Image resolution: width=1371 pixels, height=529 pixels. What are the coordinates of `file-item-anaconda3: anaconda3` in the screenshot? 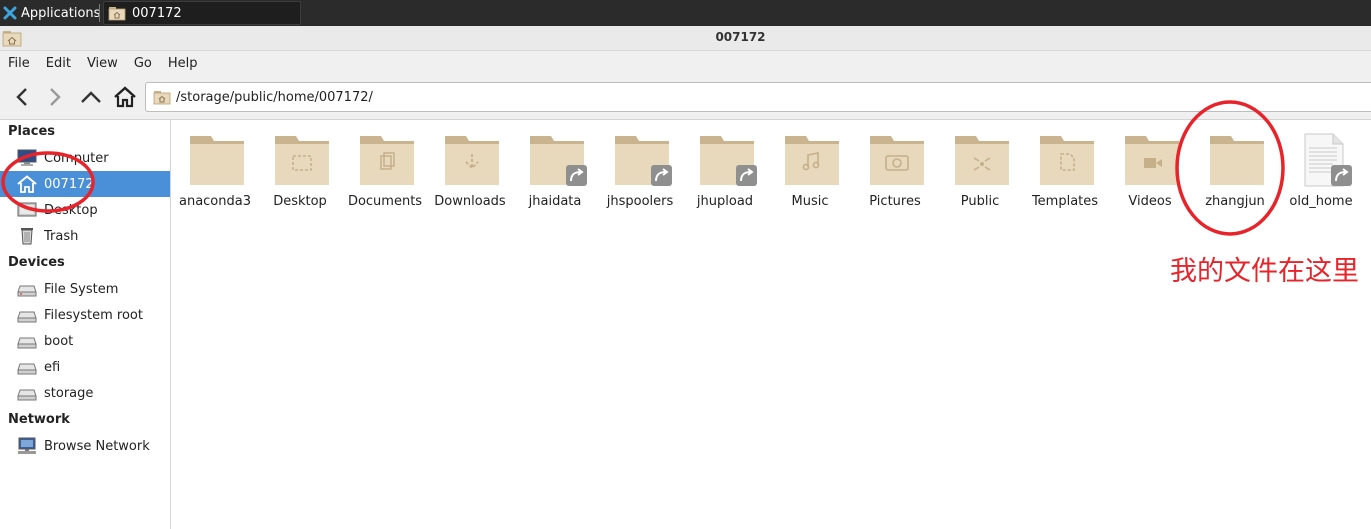 It's located at (215, 173).